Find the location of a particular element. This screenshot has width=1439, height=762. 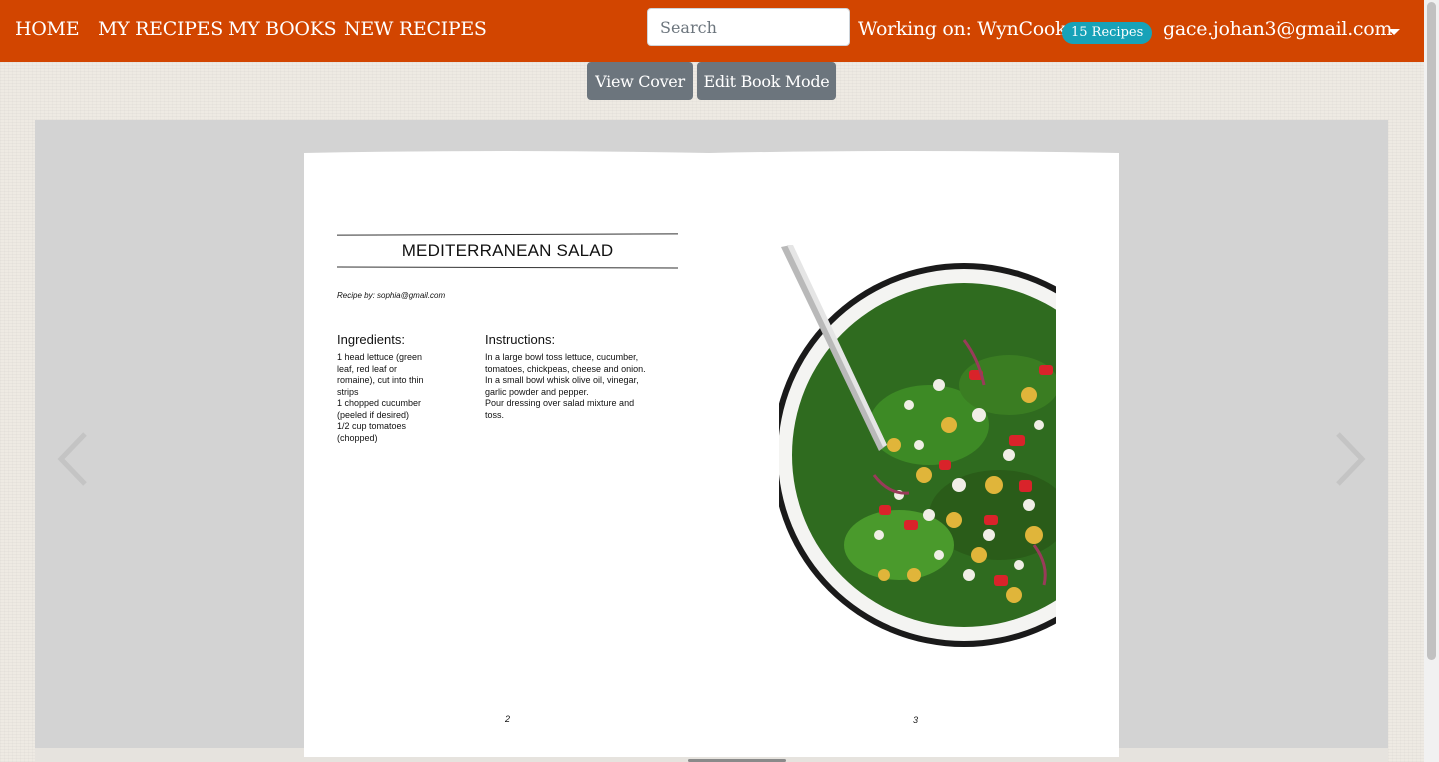

ingredient-line: 1 chopped cucumber is located at coordinates (379, 403).